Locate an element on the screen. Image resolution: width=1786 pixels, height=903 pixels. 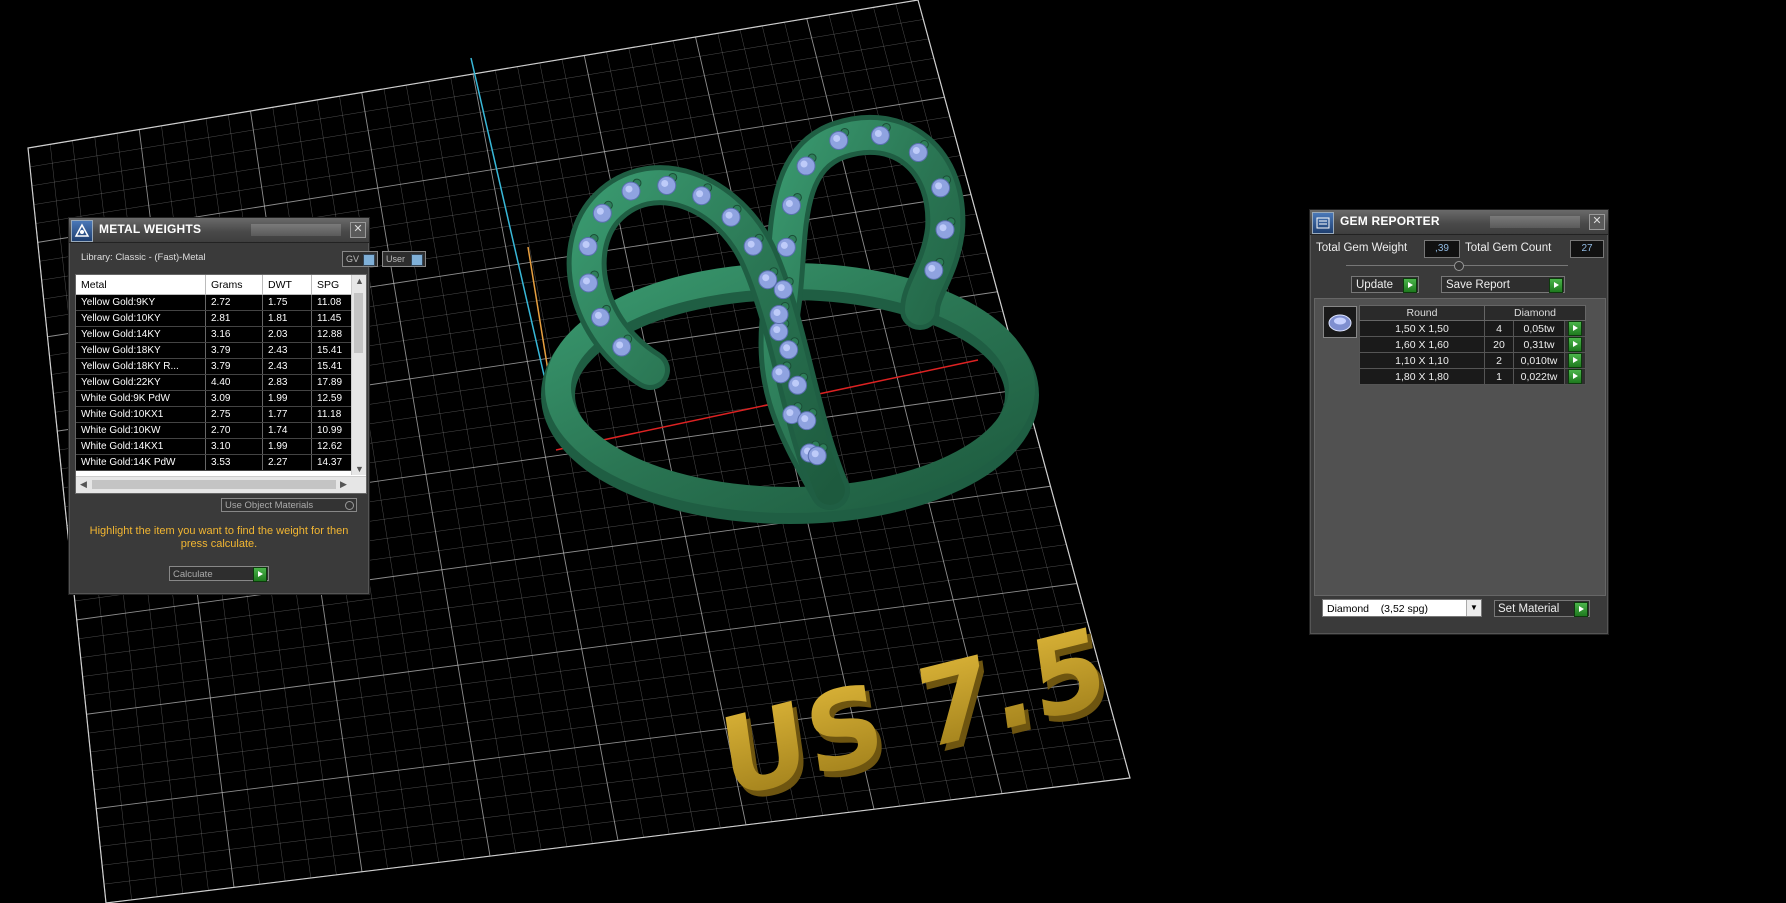
scroll-up-icon: ▲ is located at coordinates (359, 281).